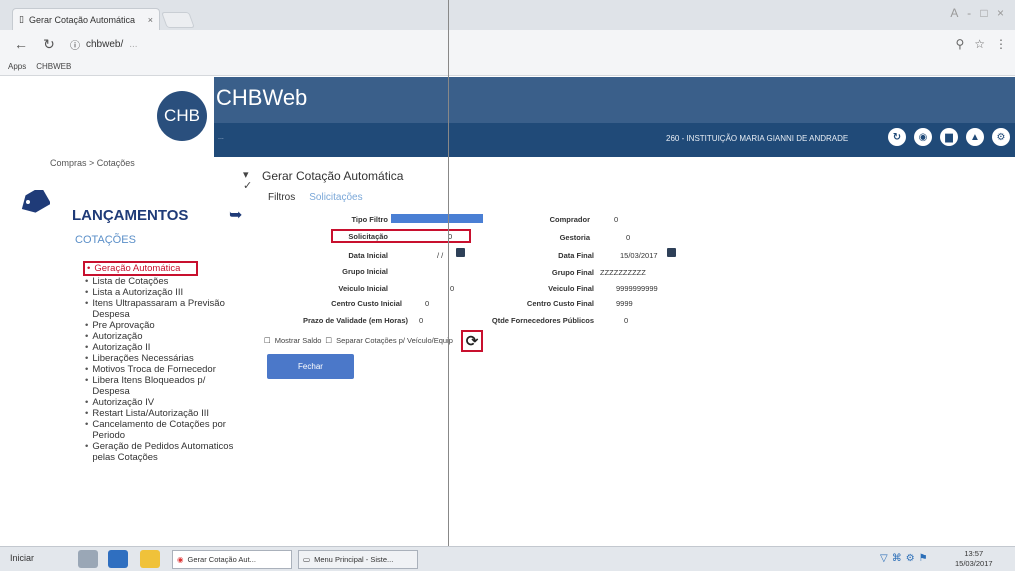 The image size is (1015, 571). Describe the element at coordinates (49, 44) in the screenshot. I see `reload-icon: ↻` at that location.